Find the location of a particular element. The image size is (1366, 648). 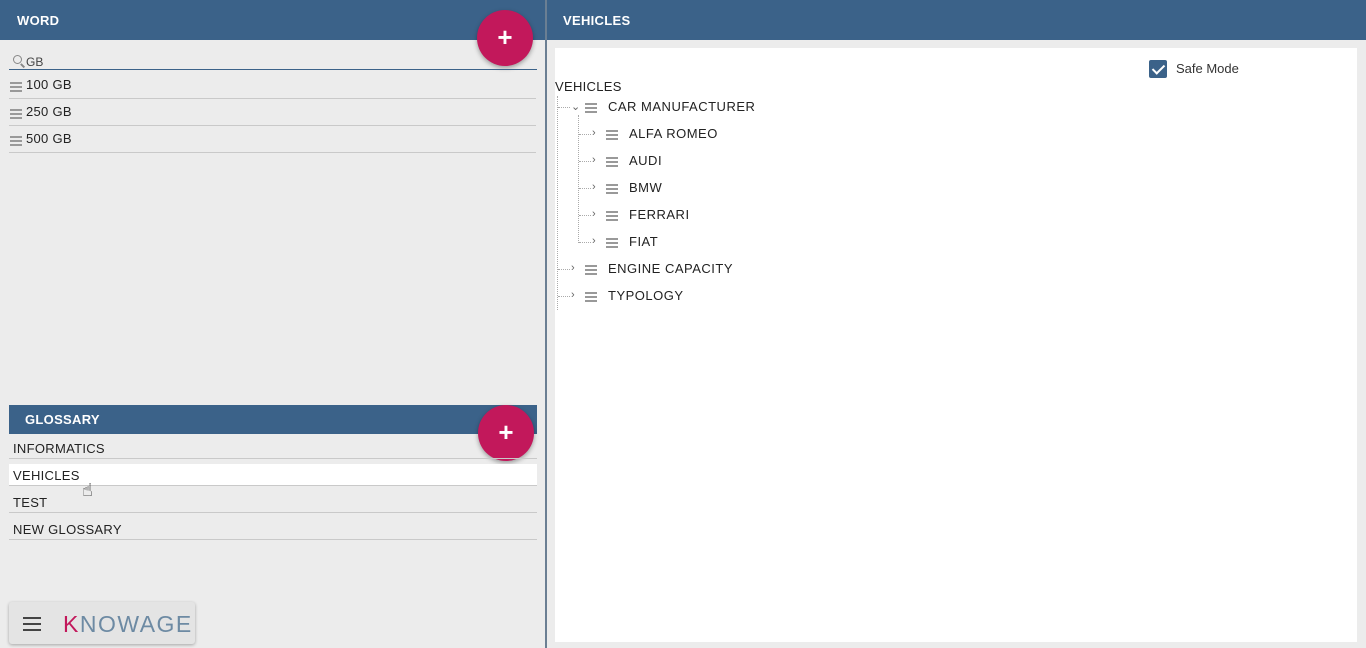

search-icon is located at coordinates (17, 59).